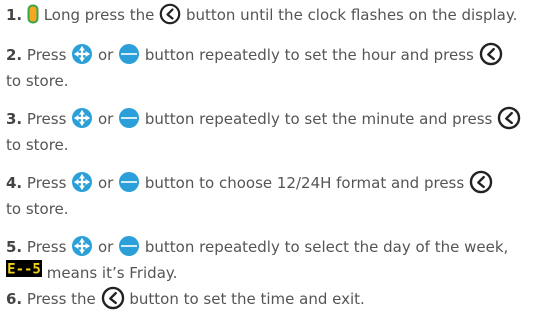 This screenshot has height=315, width=556. I want to click on step-number: 1., so click(14, 15).